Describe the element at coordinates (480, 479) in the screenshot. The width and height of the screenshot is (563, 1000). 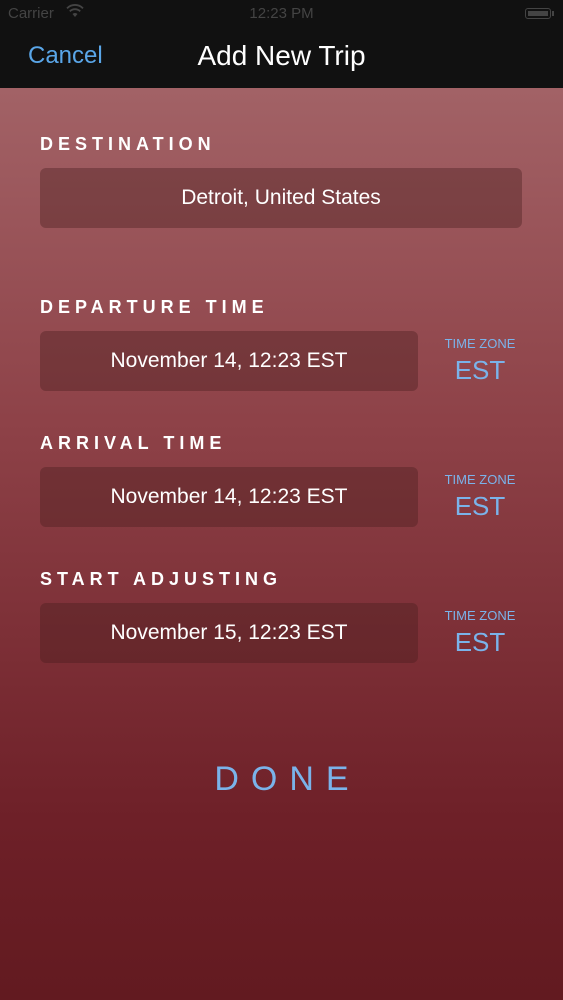
I see `arrival-time-zone-label: TIME ZONE` at that location.